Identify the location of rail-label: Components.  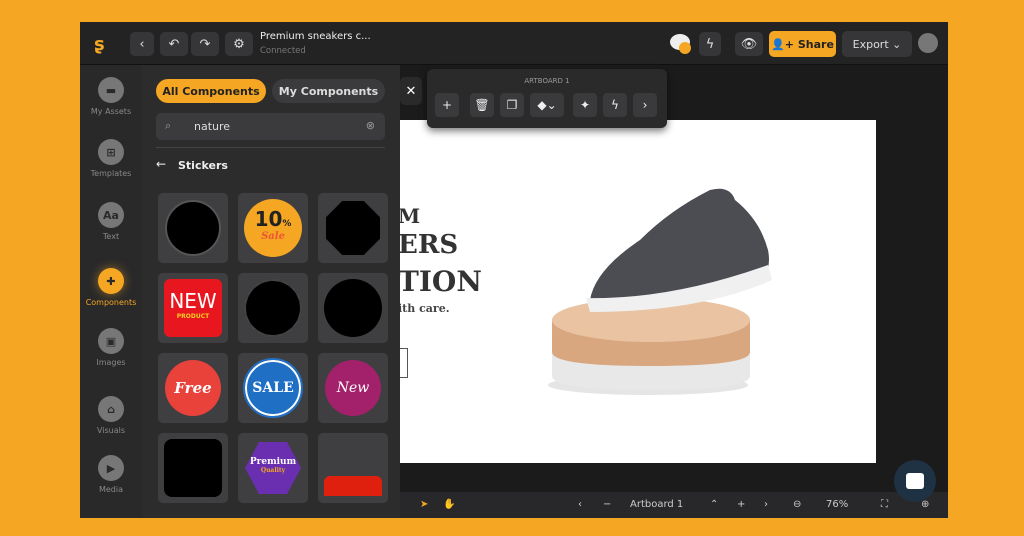
(111, 302).